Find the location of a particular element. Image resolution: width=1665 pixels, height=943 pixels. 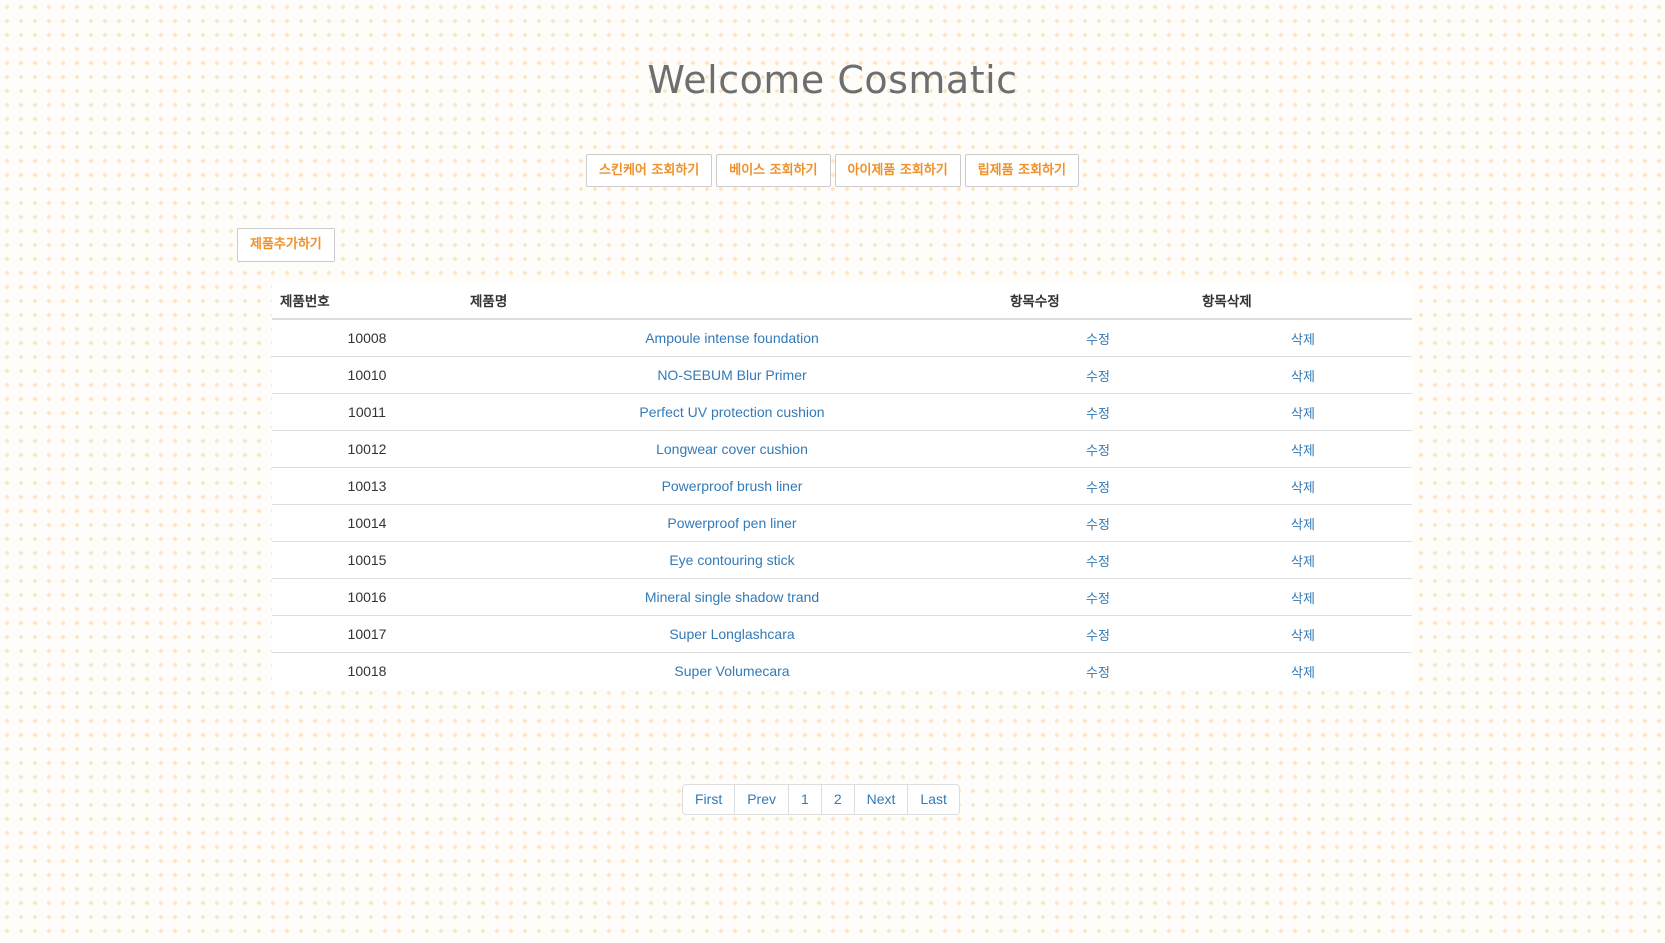

product-name-link: Perfect UV protection cushion is located at coordinates (731, 412).